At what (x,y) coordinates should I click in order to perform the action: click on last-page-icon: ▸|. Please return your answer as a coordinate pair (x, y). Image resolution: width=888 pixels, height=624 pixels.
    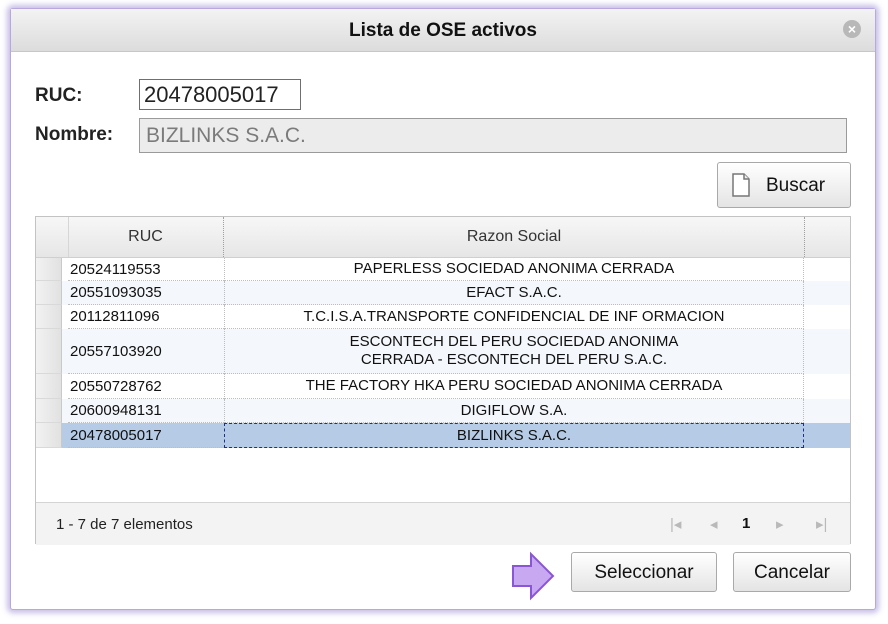
    Looking at the image, I should click on (821, 524).